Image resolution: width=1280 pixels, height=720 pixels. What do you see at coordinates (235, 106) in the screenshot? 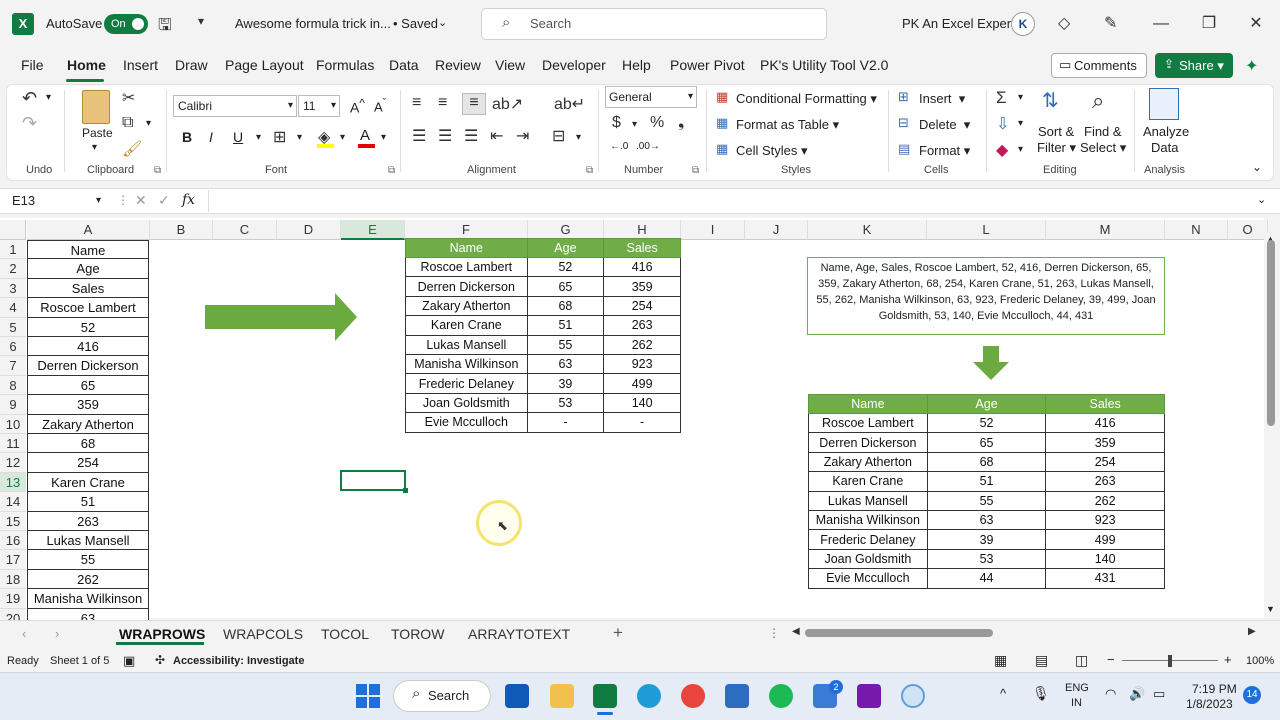
I see `font-name-select: Calibri ▾` at bounding box center [235, 106].